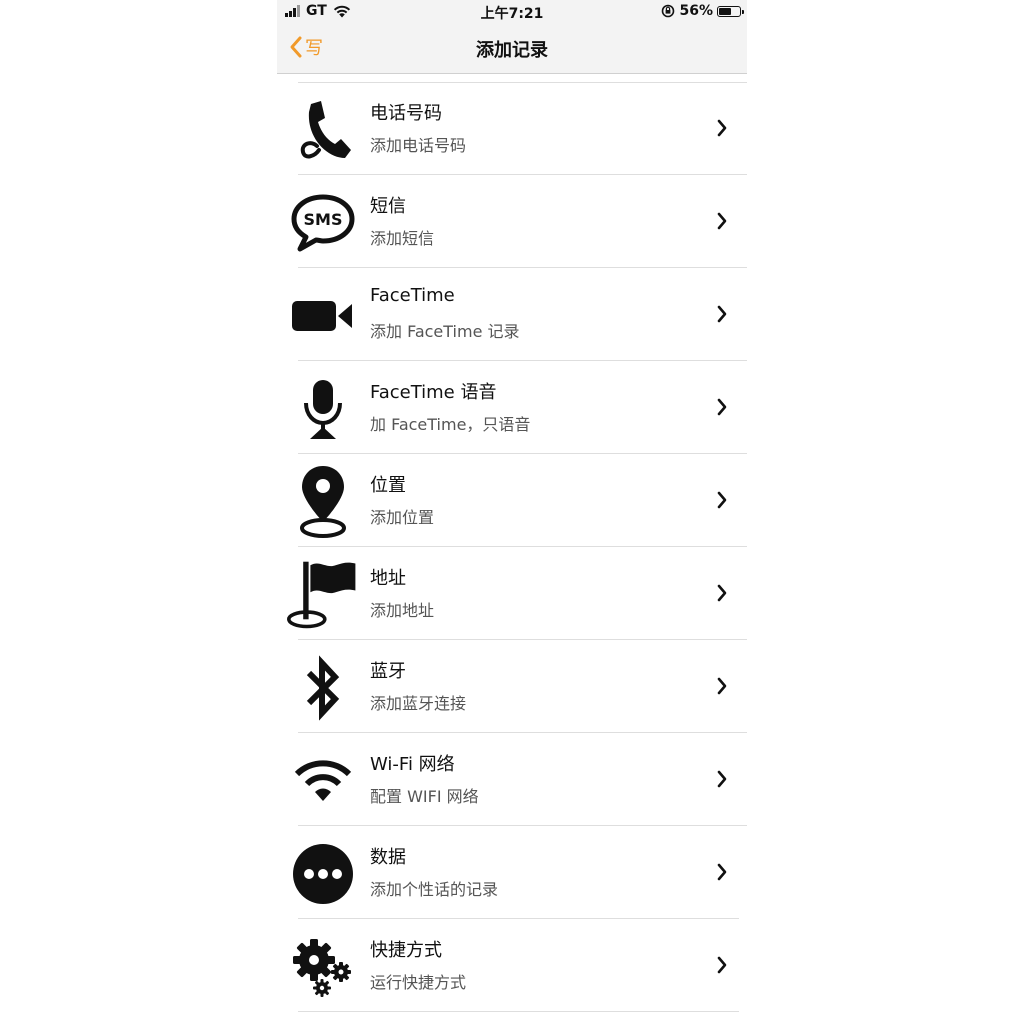 The width and height of the screenshot is (1024, 1024). What do you see at coordinates (388, 857) in the screenshot?
I see `item-title: 数据` at bounding box center [388, 857].